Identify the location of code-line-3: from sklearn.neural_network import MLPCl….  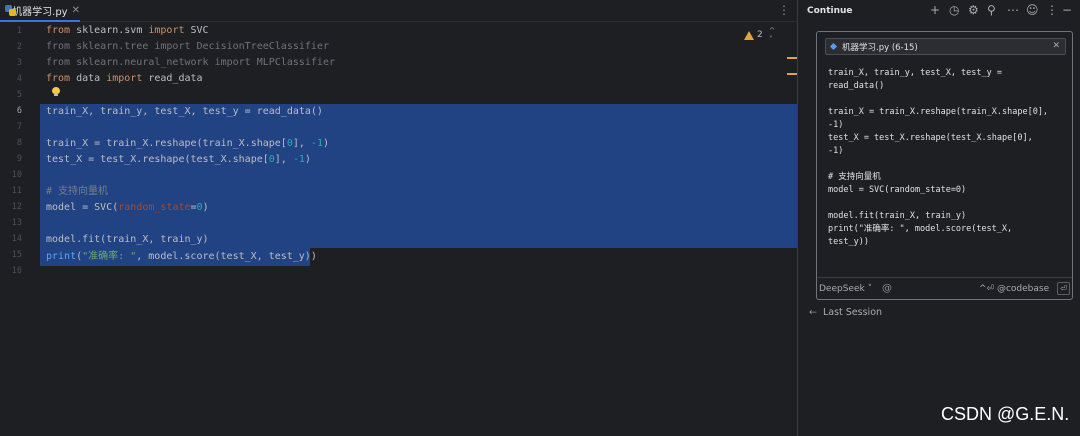
(190, 62).